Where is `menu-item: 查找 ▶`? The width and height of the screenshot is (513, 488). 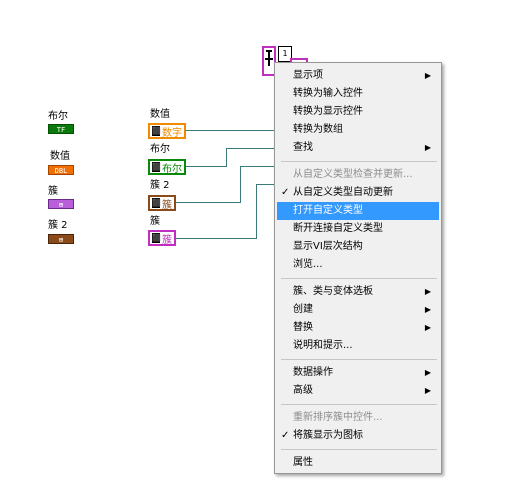 menu-item: 查找 ▶ is located at coordinates (358, 148).